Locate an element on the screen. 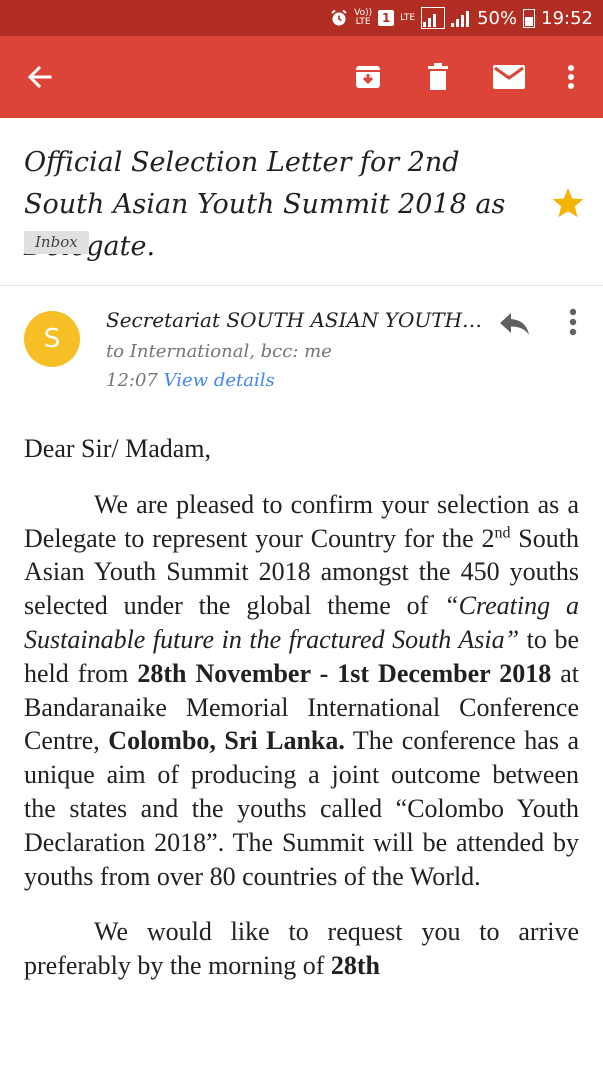  mail-icon is located at coordinates (509, 77).